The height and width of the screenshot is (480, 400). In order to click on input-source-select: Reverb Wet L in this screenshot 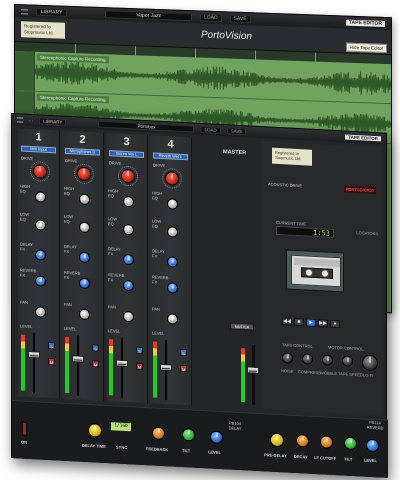, I will do `click(170, 156)`.